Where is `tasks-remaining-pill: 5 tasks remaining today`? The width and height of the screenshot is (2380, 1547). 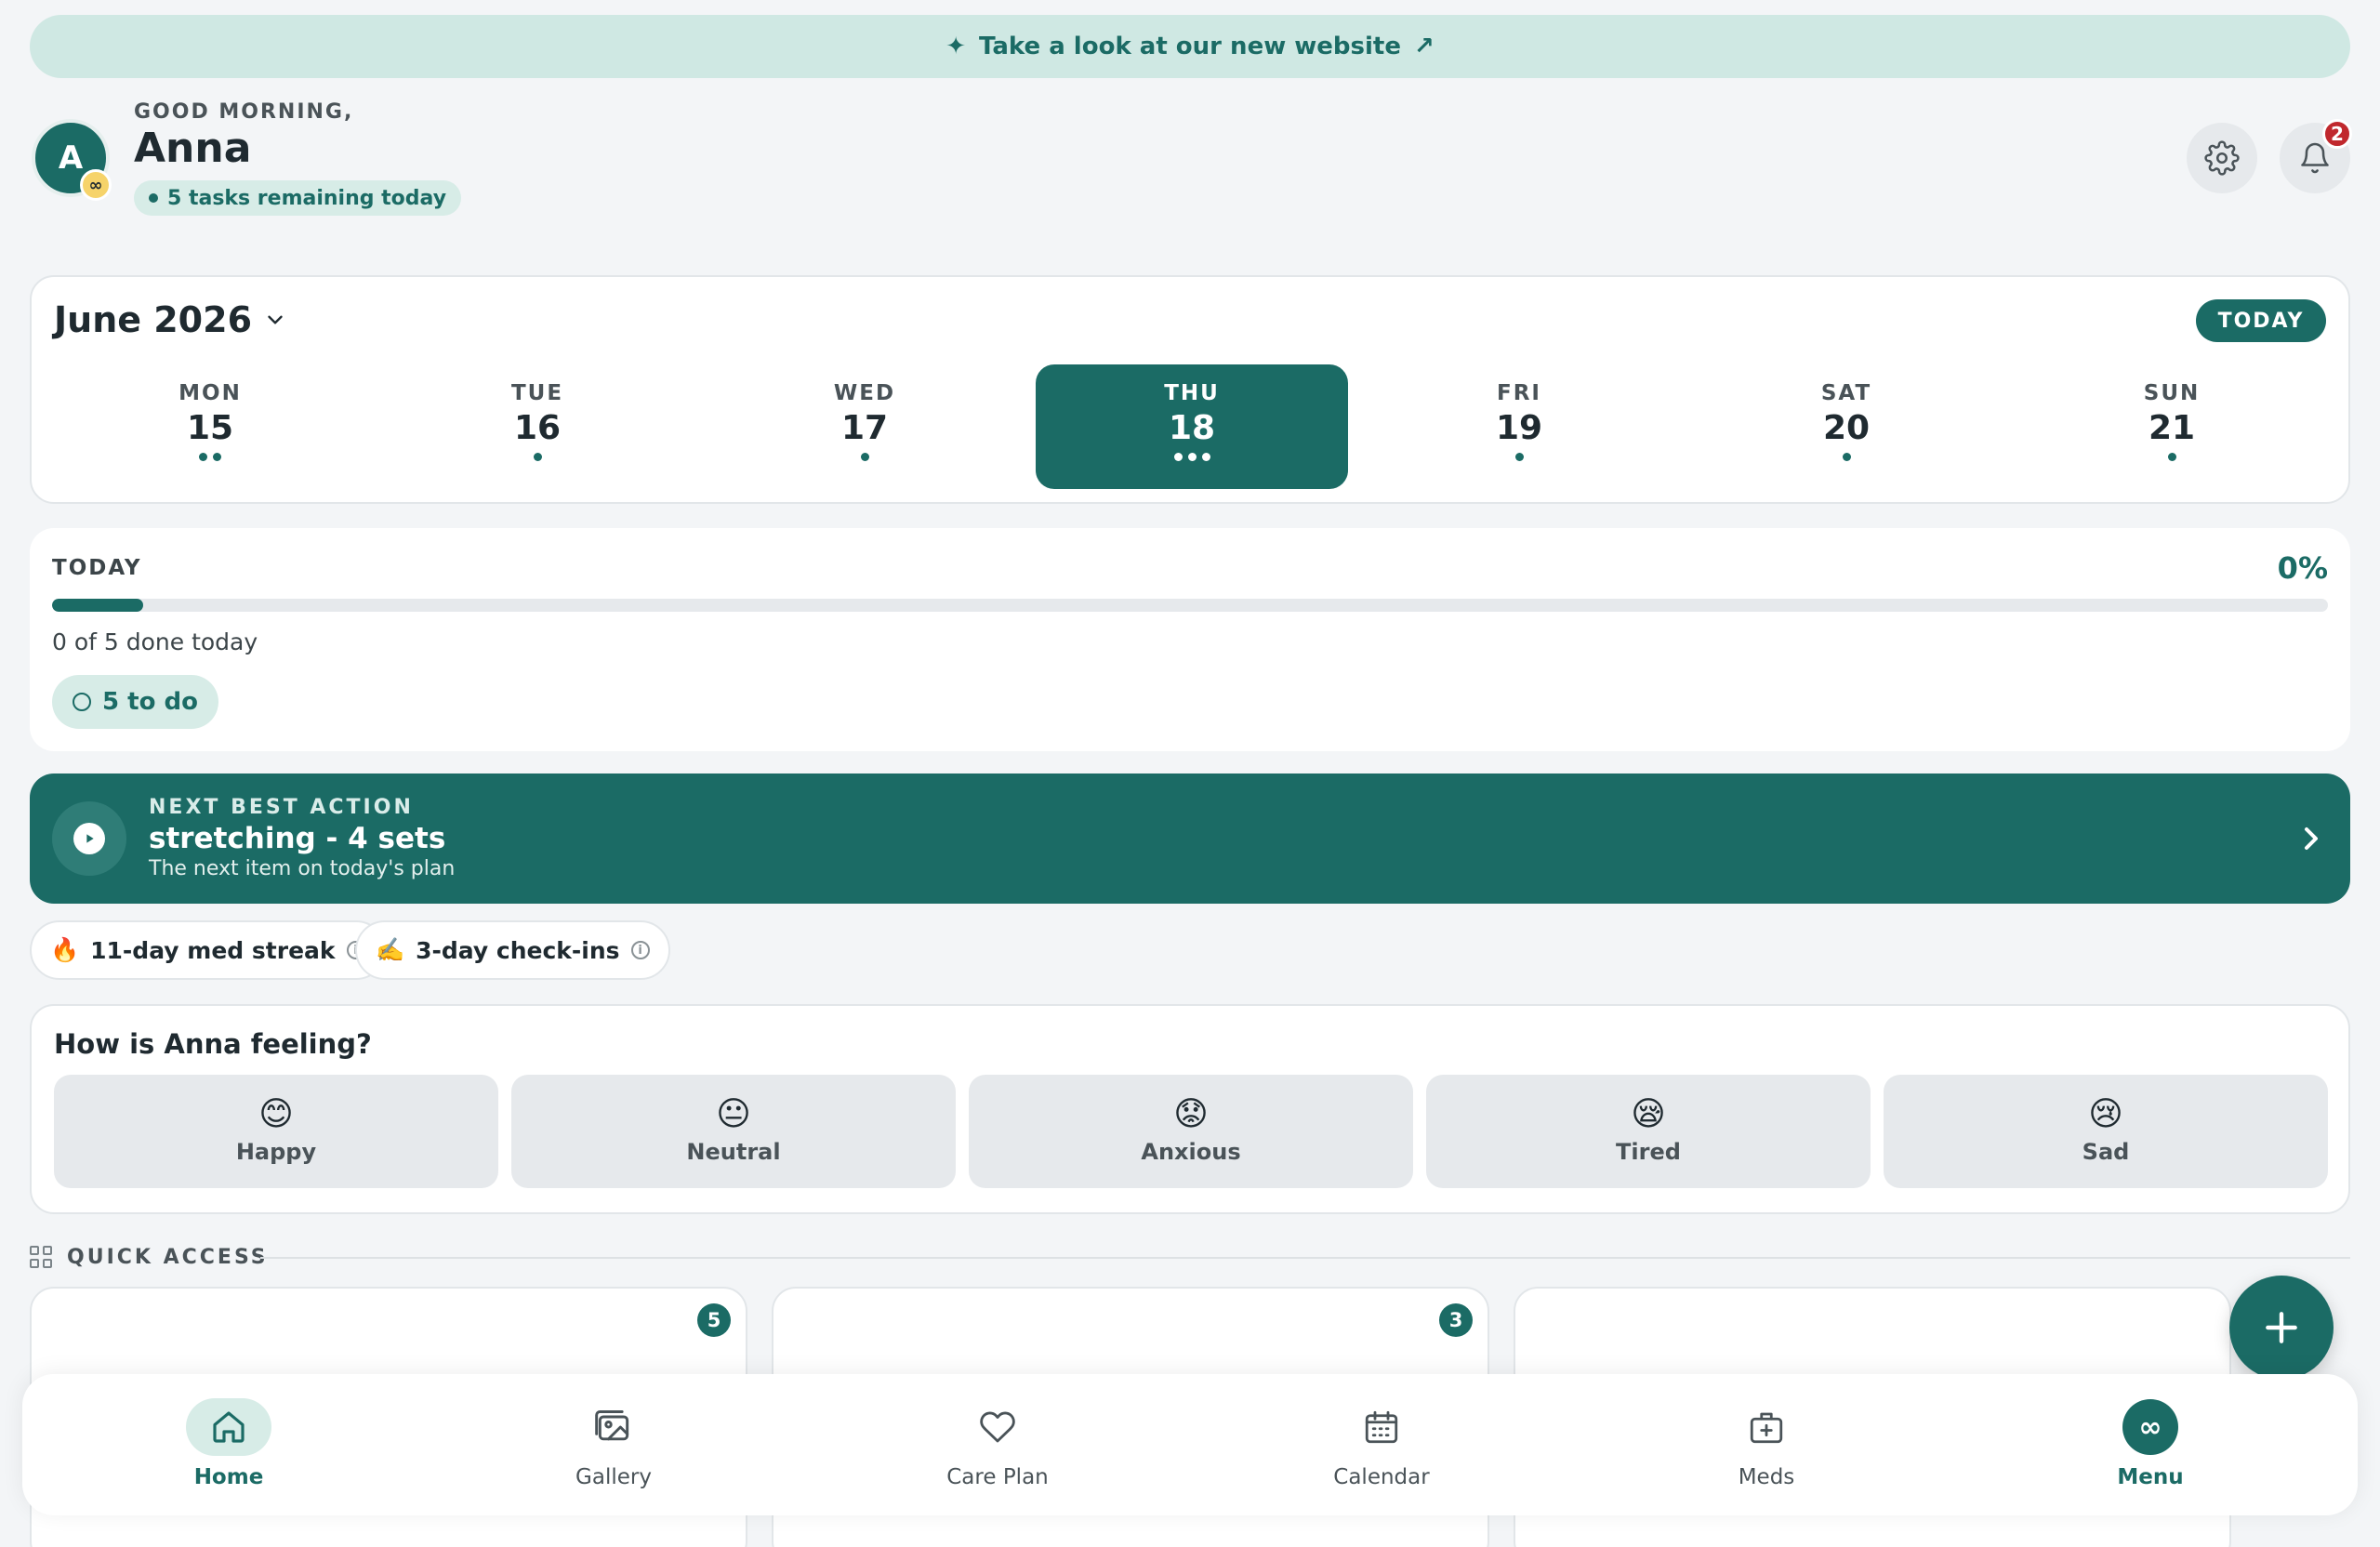
tasks-remaining-pill: 5 tasks remaining today is located at coordinates (298, 198).